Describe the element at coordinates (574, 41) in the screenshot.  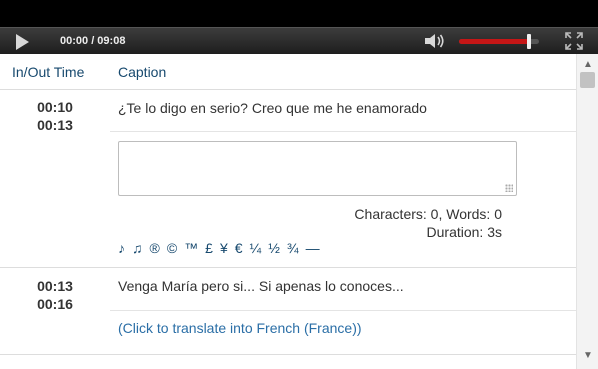
I see `fullscreen-icon` at that location.